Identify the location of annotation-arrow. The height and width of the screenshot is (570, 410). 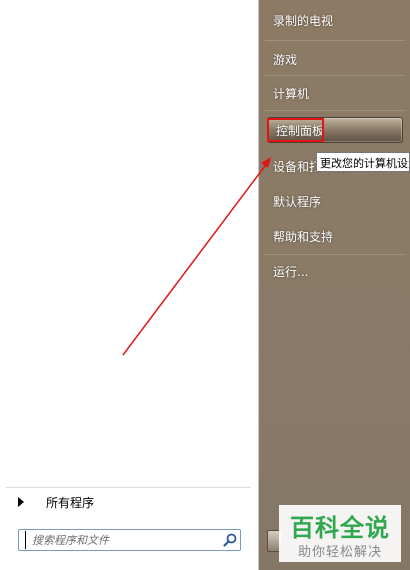
(196, 256).